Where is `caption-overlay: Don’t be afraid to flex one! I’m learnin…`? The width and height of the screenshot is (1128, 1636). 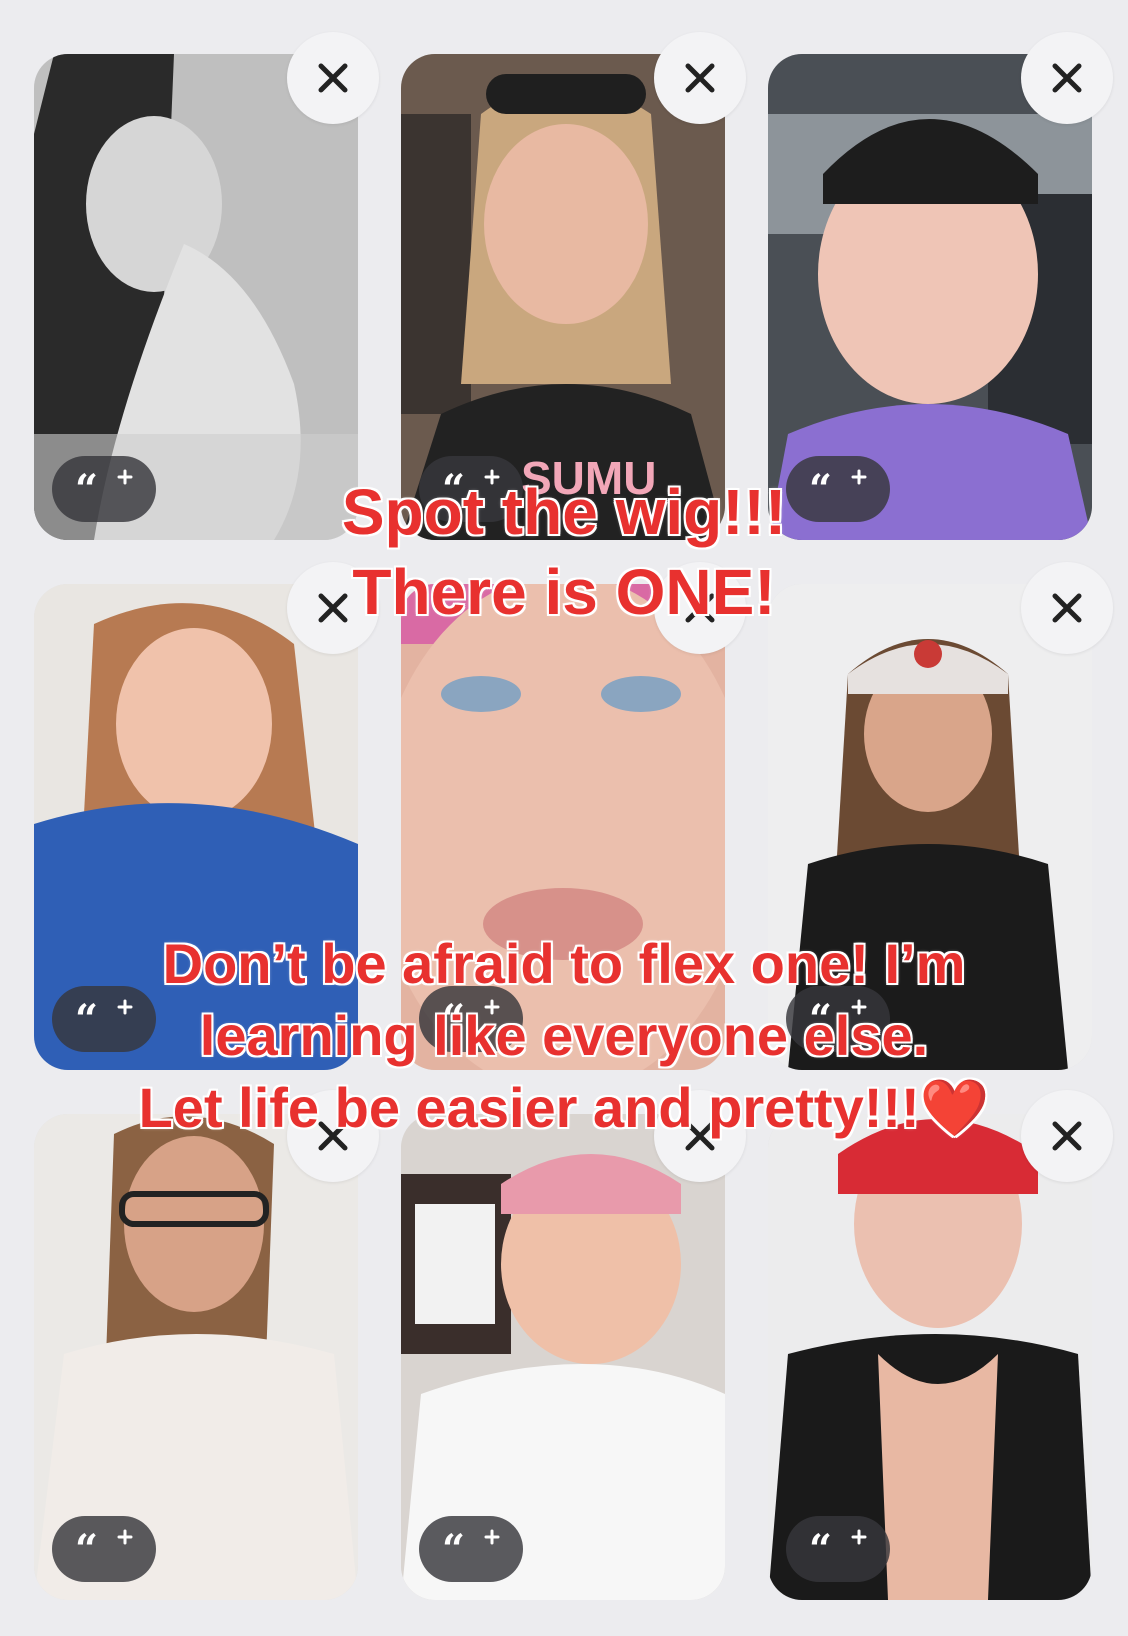 caption-overlay: Don’t be afraid to flex one! I’m learnin… is located at coordinates (564, 1036).